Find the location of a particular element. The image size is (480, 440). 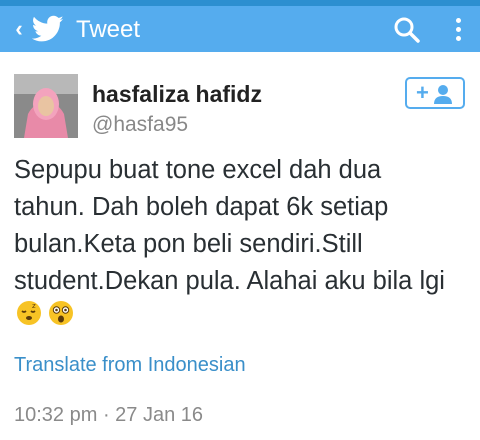

author-handle: @hasfa95 is located at coordinates (140, 125).